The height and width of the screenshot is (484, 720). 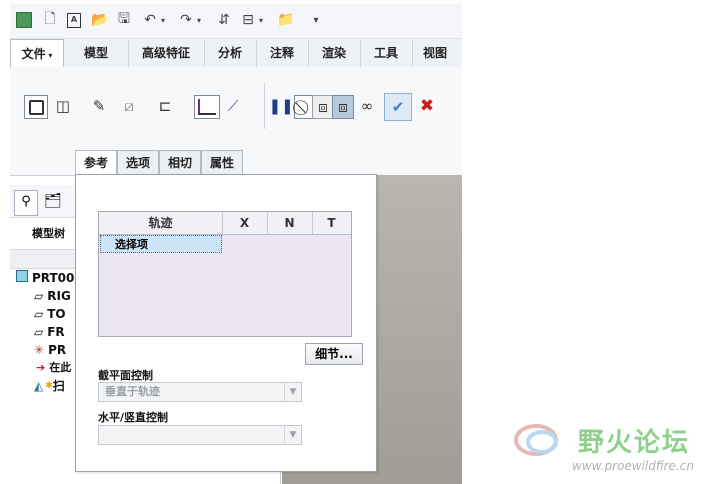 I want to click on tree-item-label: RIG, so click(x=59, y=296).